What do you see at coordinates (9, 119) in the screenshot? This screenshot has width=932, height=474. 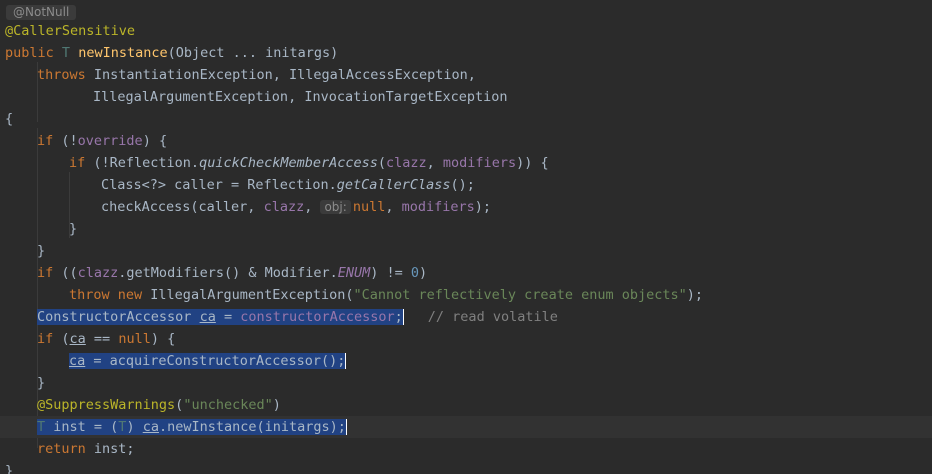 I see `code-text: {` at bounding box center [9, 119].